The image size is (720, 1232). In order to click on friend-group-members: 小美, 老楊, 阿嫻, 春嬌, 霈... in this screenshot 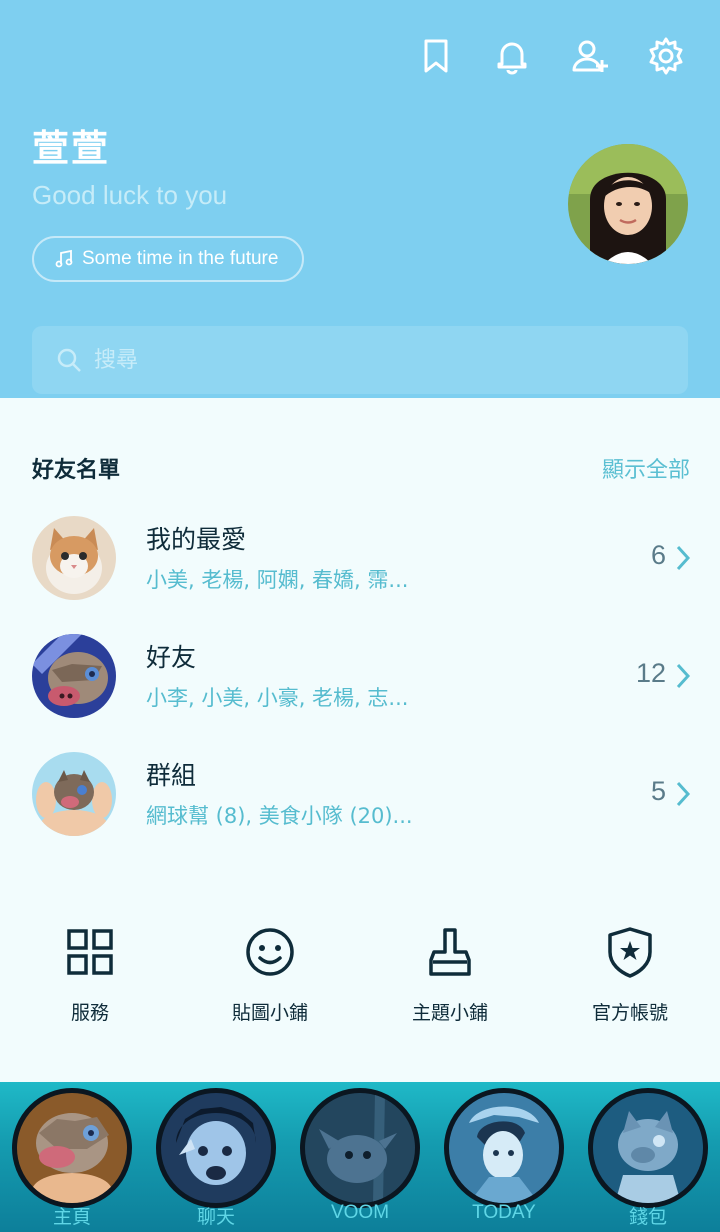, I will do `click(277, 580)`.